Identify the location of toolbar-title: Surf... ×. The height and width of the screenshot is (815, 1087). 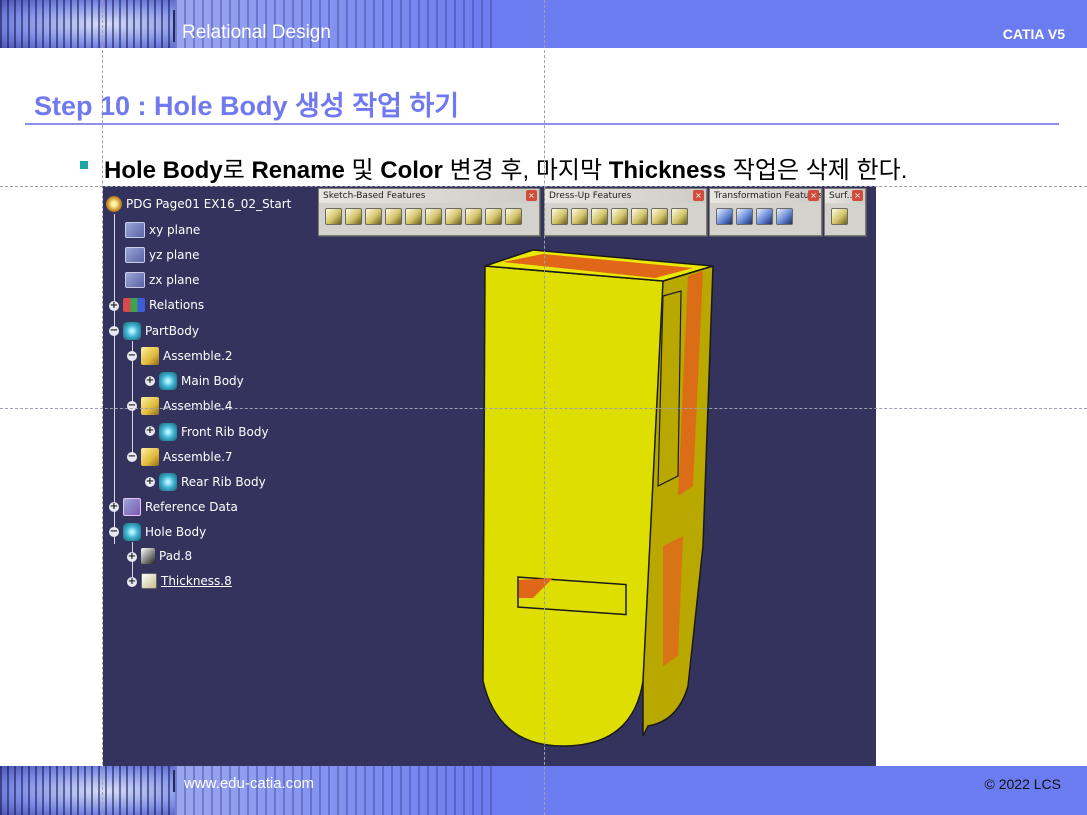
(845, 196).